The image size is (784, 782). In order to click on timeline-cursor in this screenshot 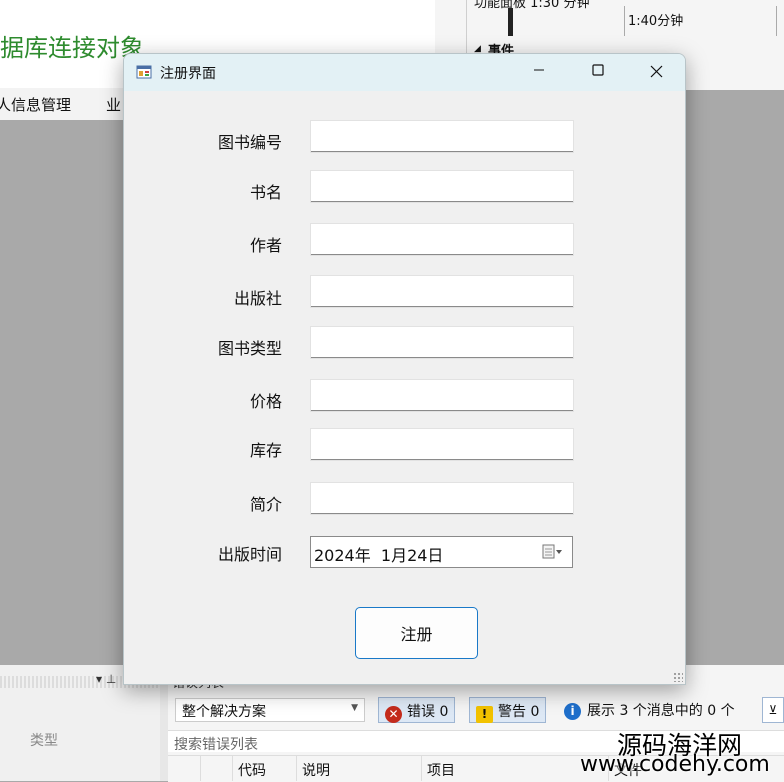, I will do `click(510, 22)`.